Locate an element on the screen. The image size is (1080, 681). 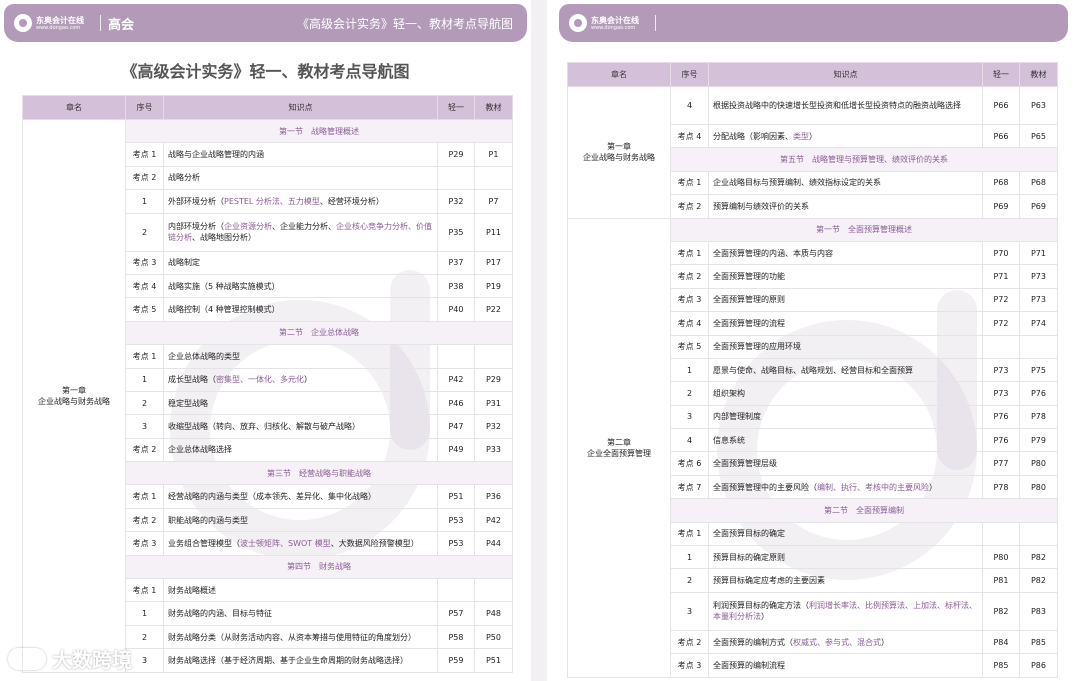
knowledge-point: 愿景与使命、战略目标、战略规划、经营目标和全面预算 is located at coordinates (845, 370).